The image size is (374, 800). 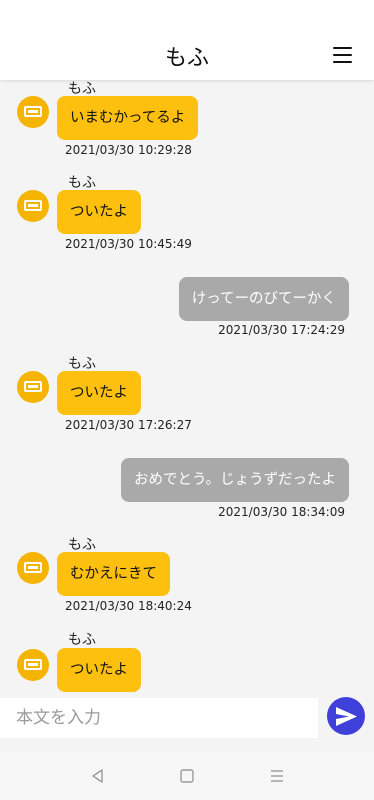 I want to click on message-timestamp: 2021/03/30 17:24:29, so click(x=281, y=330).